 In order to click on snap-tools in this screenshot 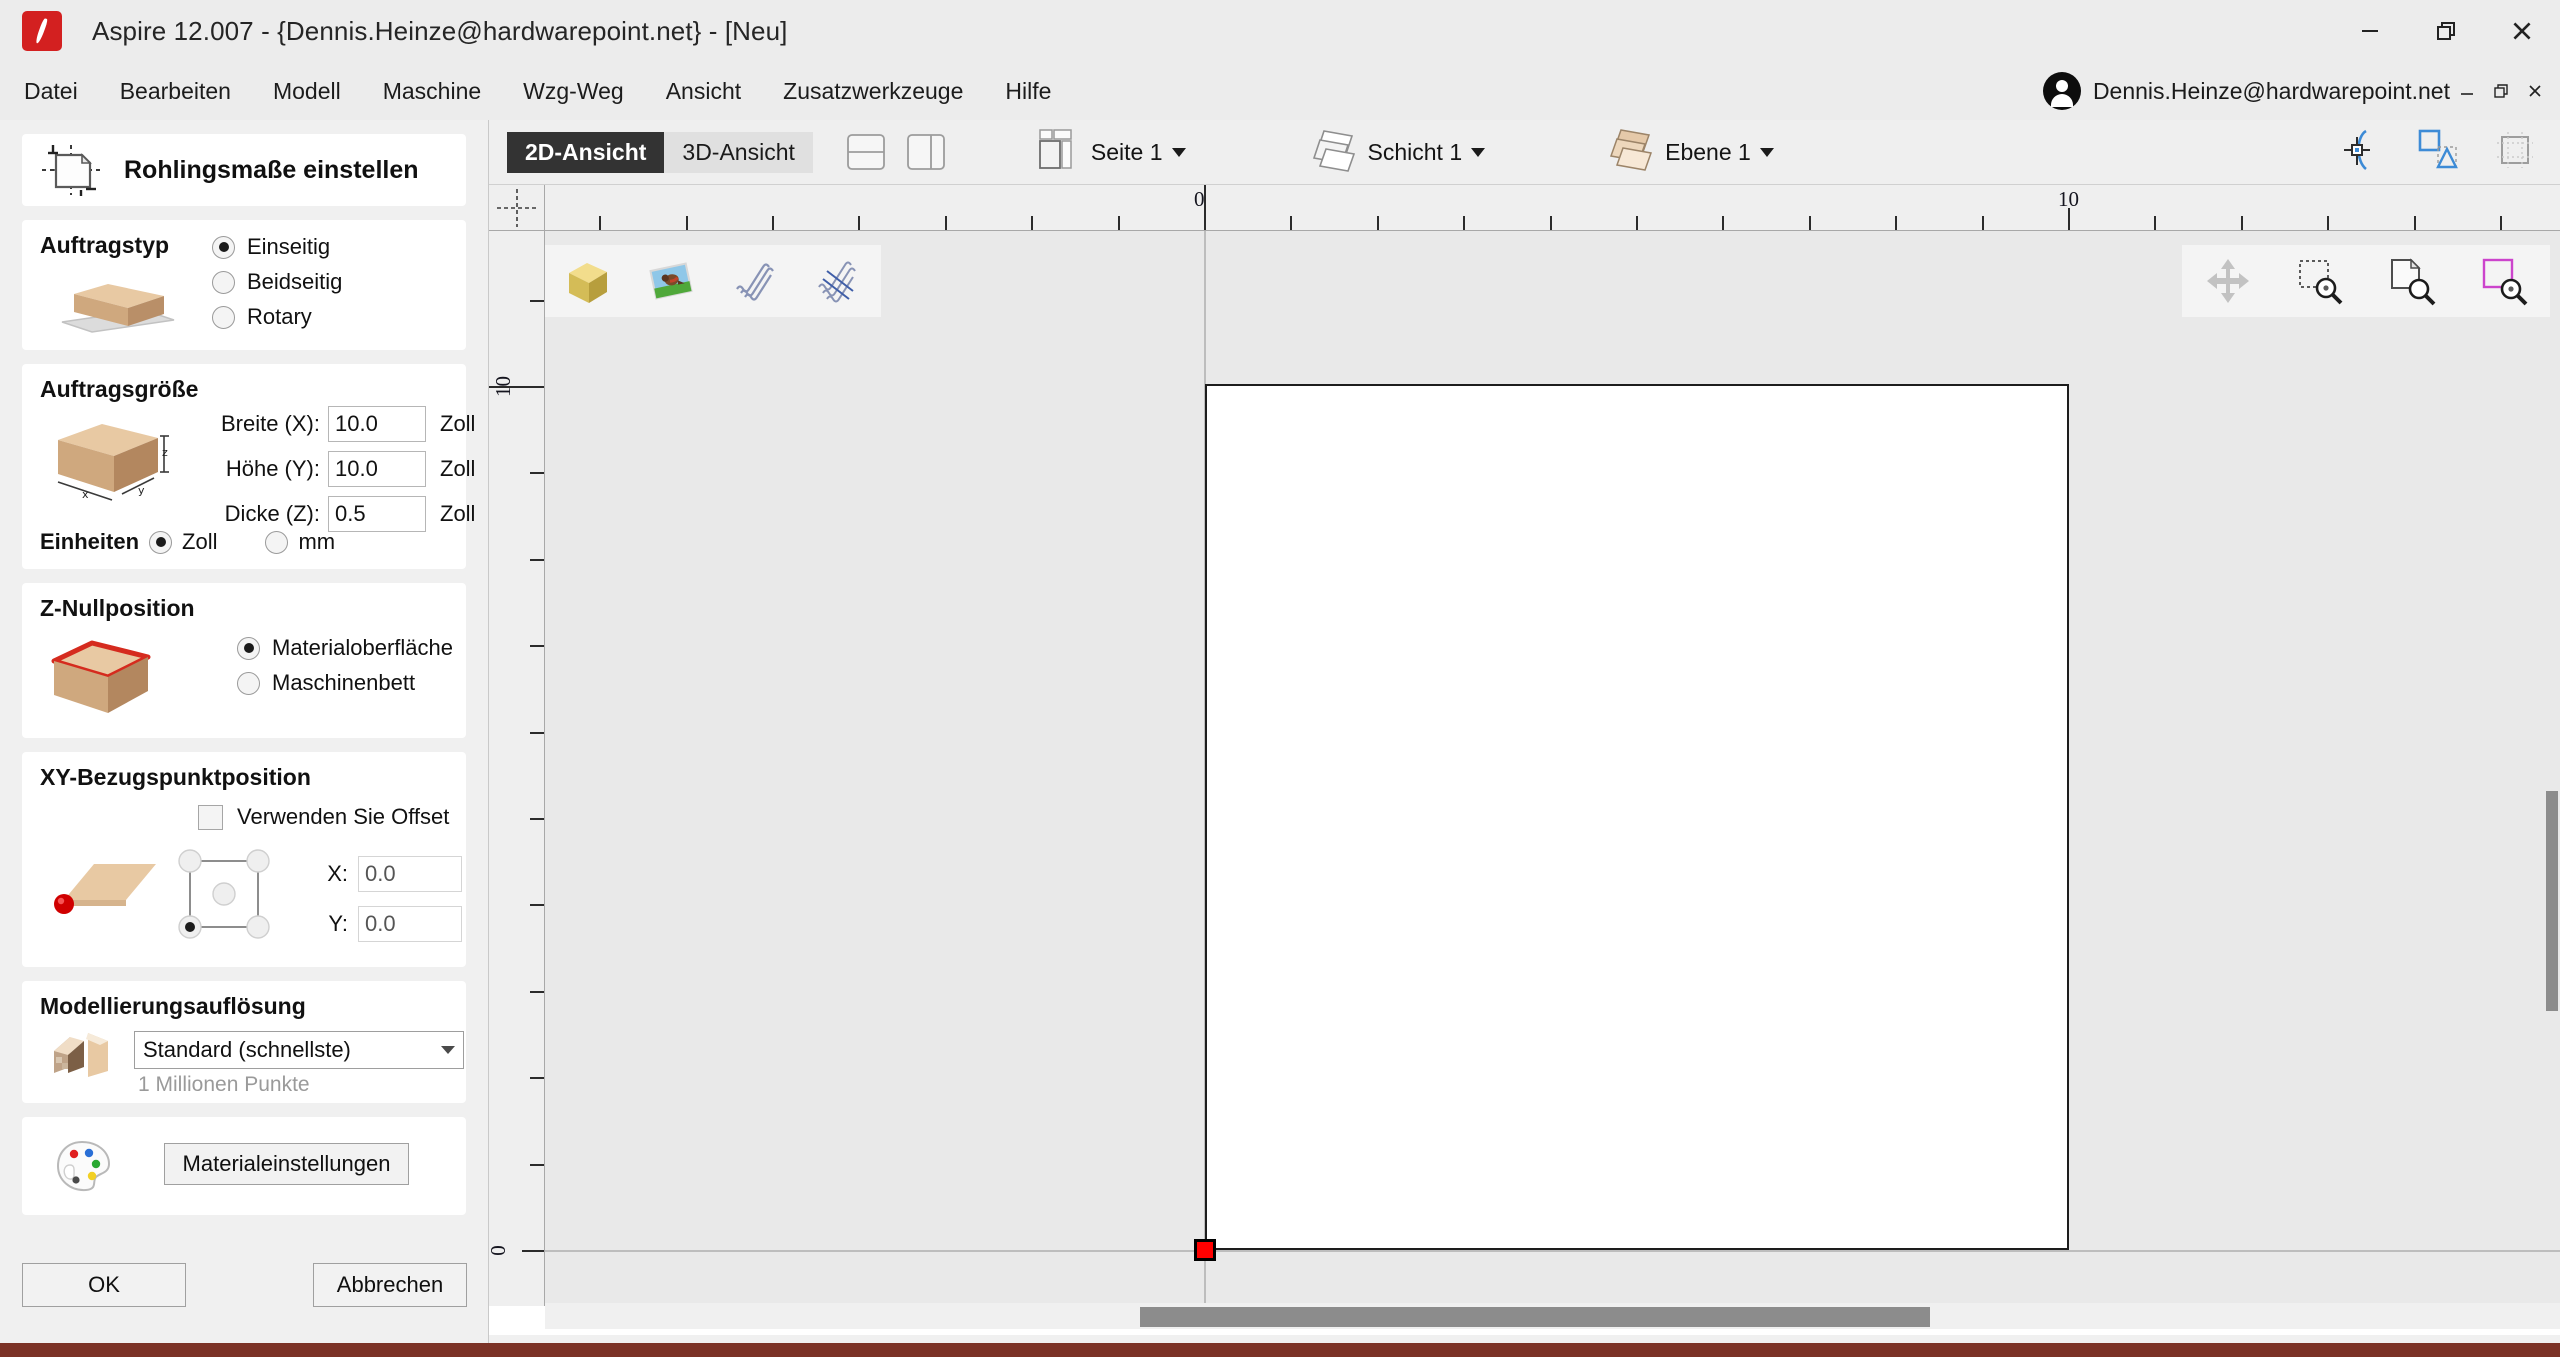, I will do `click(2437, 152)`.